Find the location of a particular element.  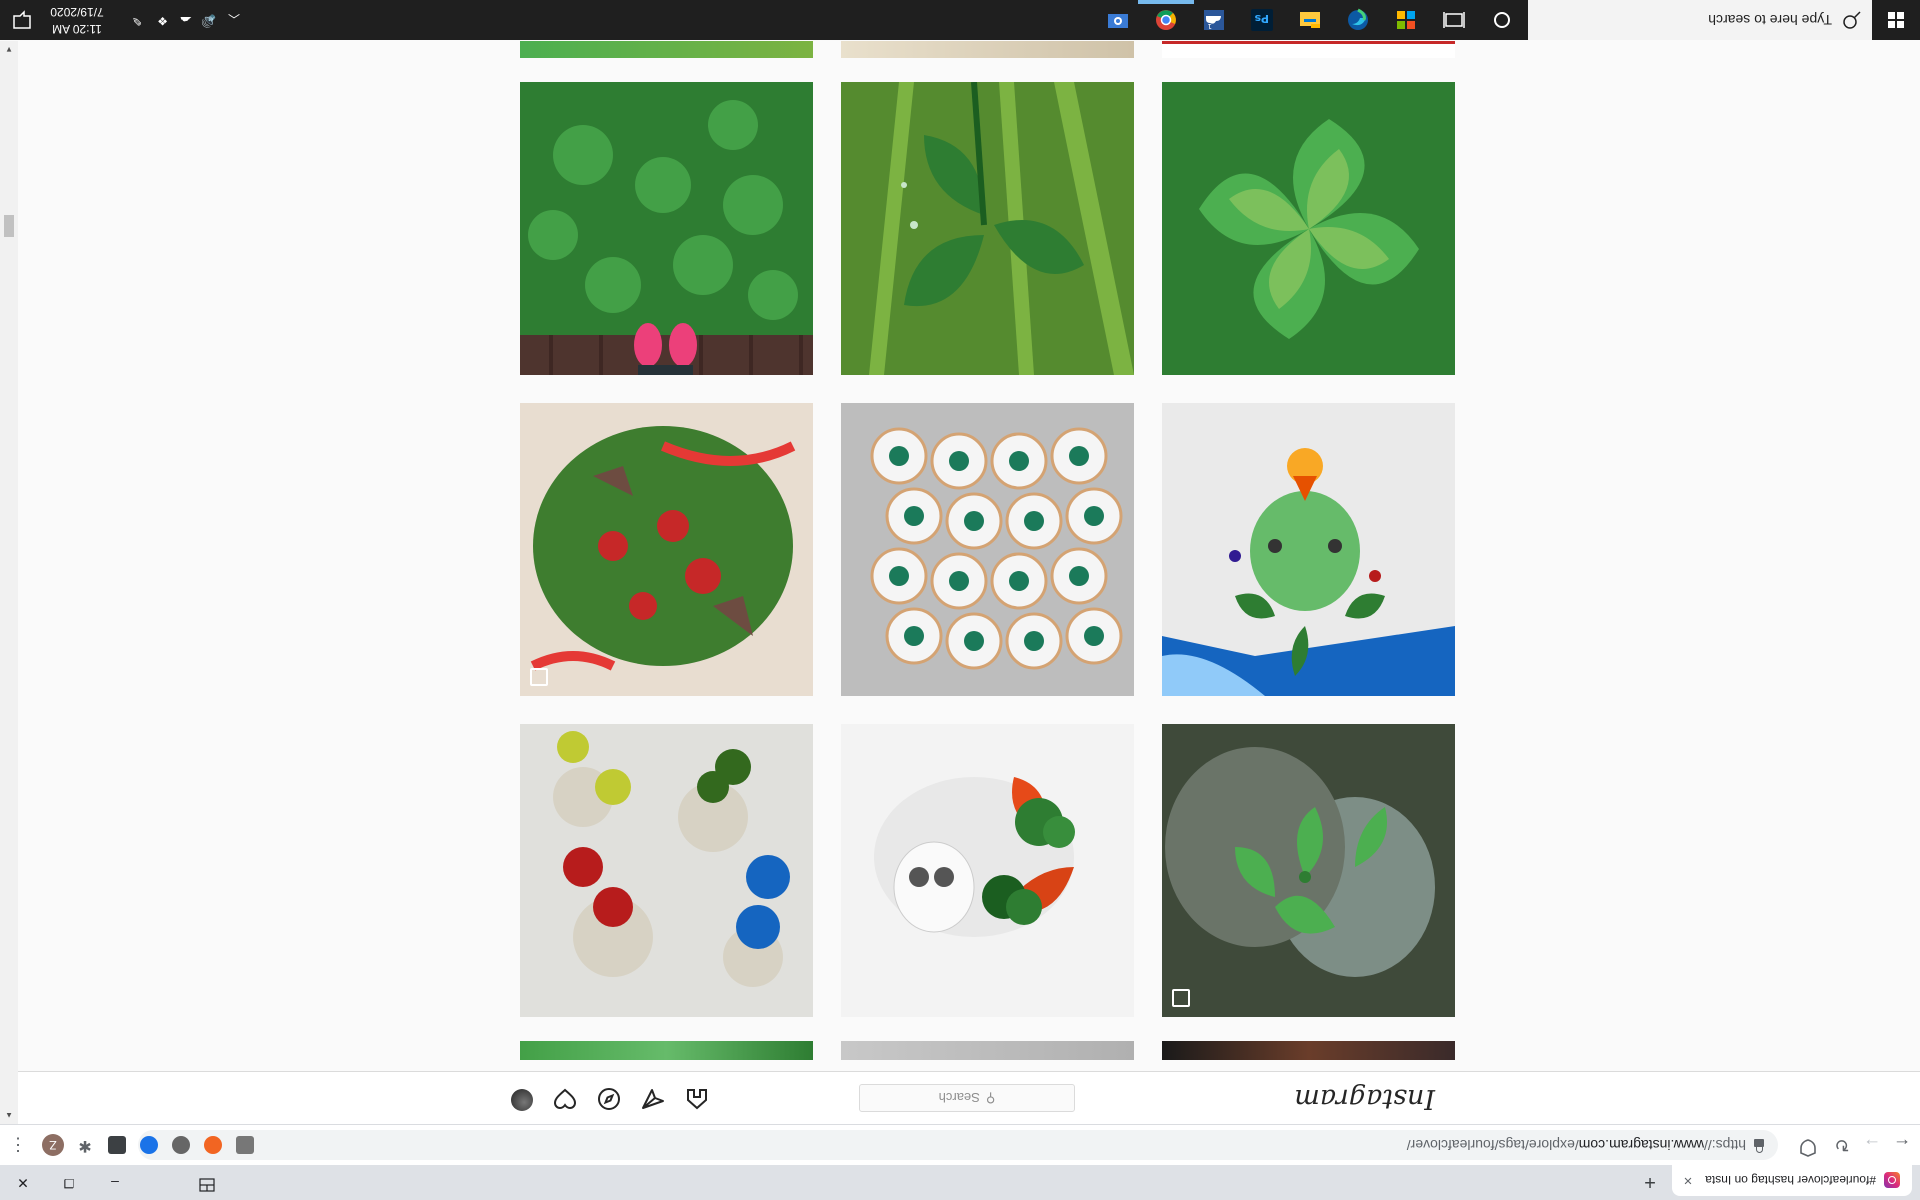

edge-icon is located at coordinates (1358, 20).